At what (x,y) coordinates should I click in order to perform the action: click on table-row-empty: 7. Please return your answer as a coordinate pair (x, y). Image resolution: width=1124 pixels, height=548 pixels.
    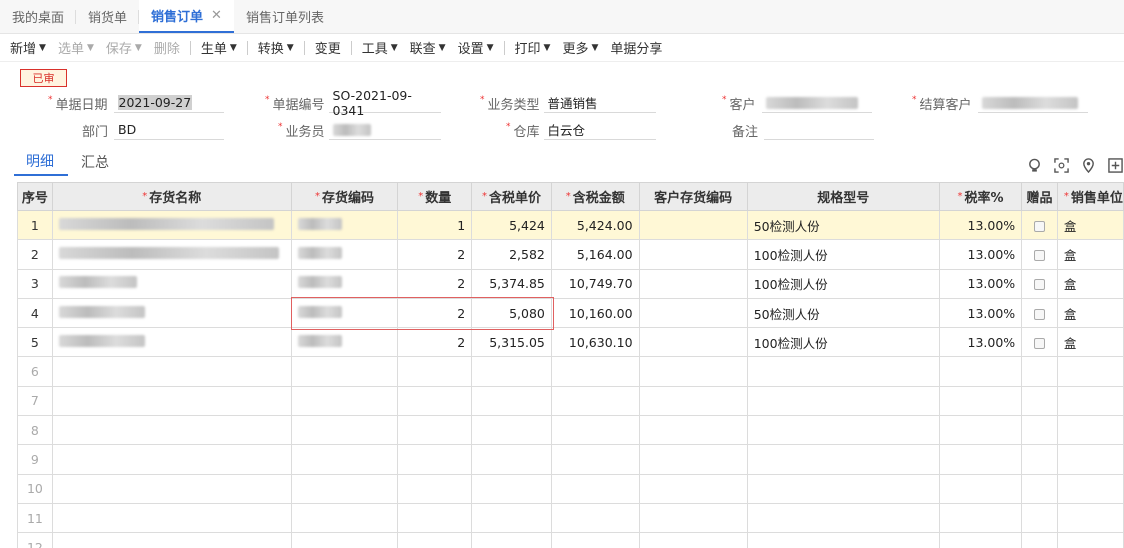
    Looking at the image, I should click on (570, 401).